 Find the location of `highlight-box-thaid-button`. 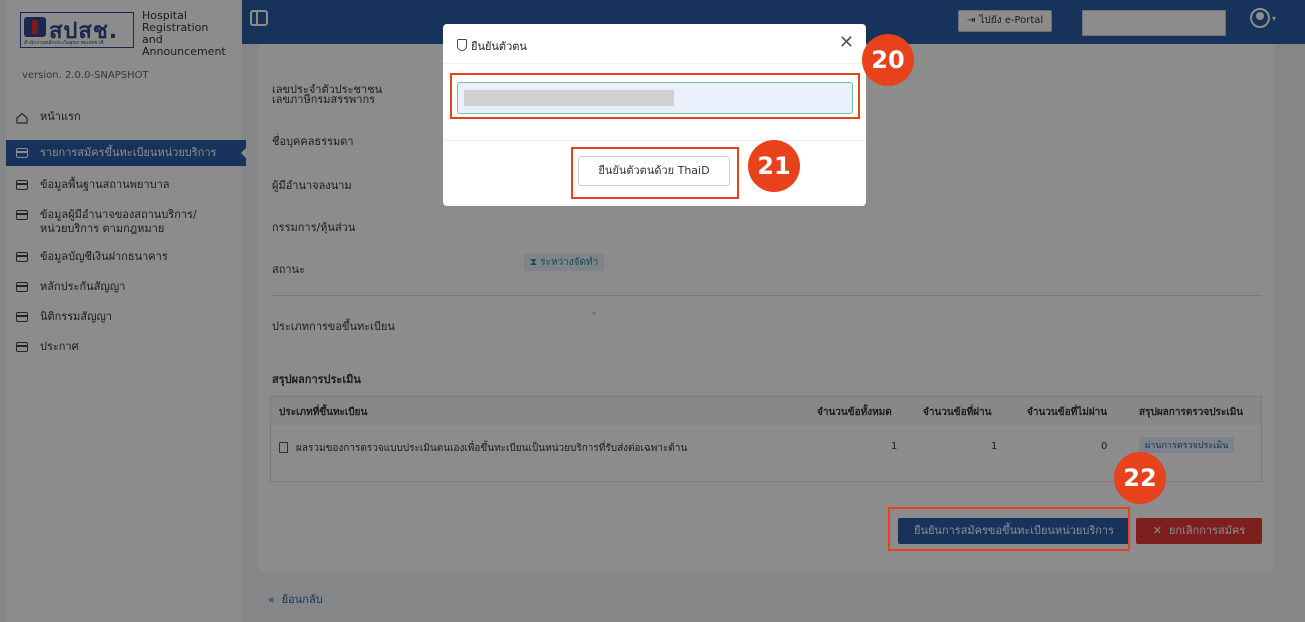

highlight-box-thaid-button is located at coordinates (655, 173).